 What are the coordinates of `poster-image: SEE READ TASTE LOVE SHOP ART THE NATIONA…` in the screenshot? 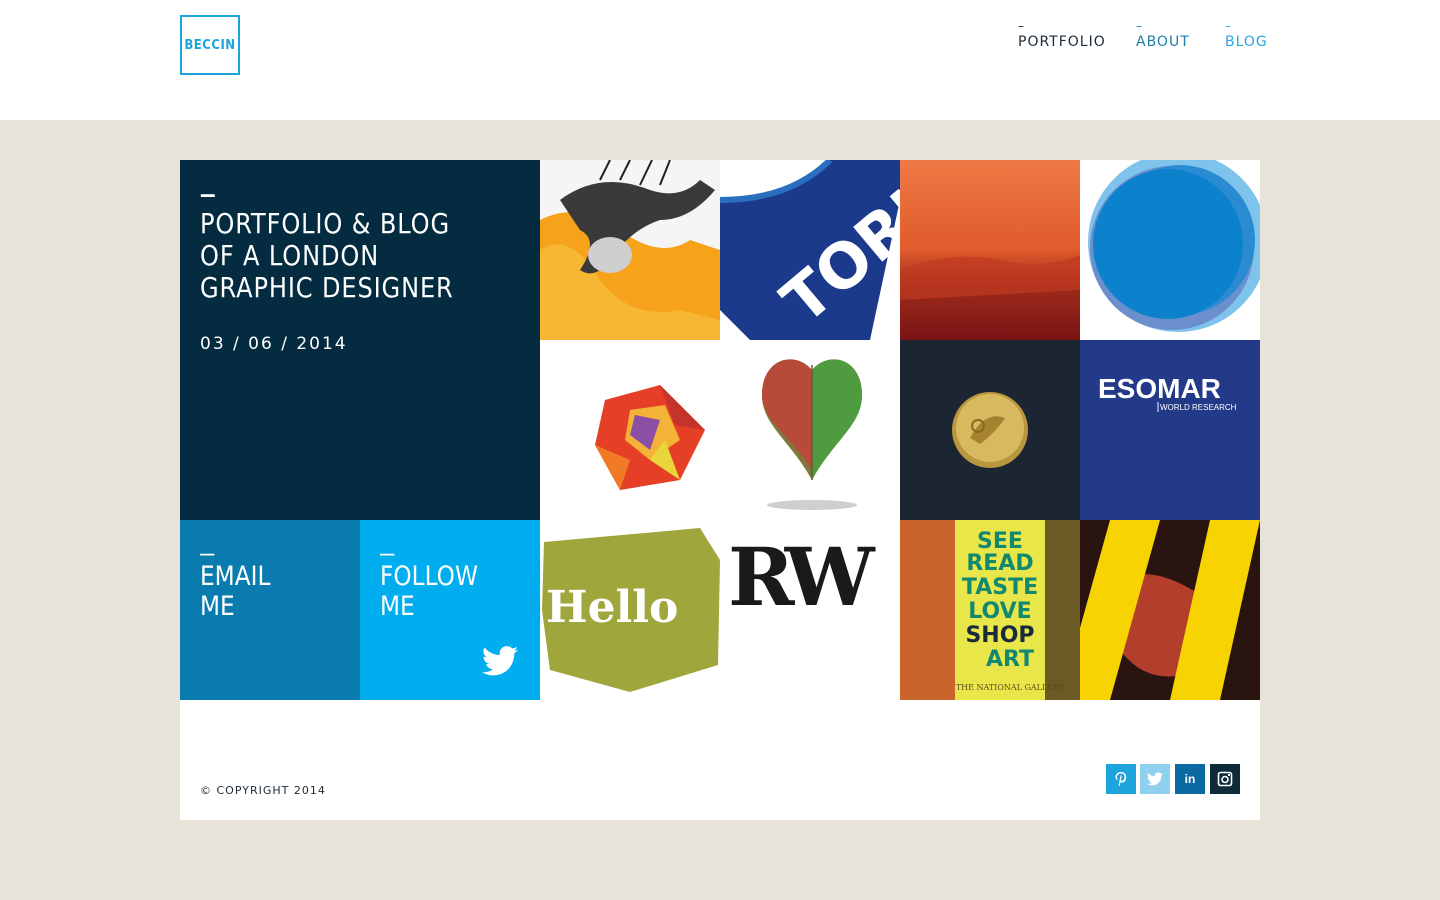 It's located at (990, 610).